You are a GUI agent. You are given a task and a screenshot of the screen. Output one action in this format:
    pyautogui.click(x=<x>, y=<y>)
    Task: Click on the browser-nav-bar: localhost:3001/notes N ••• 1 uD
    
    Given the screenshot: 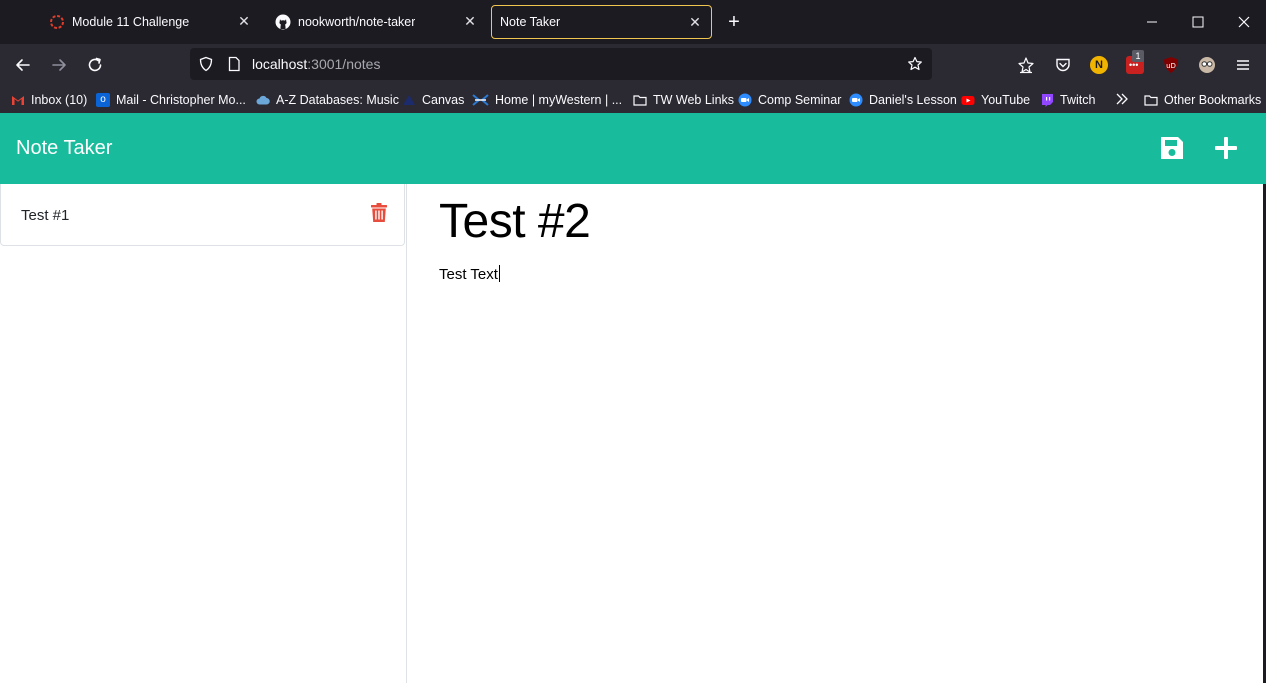 What is the action you would take?
    pyautogui.click(x=633, y=65)
    